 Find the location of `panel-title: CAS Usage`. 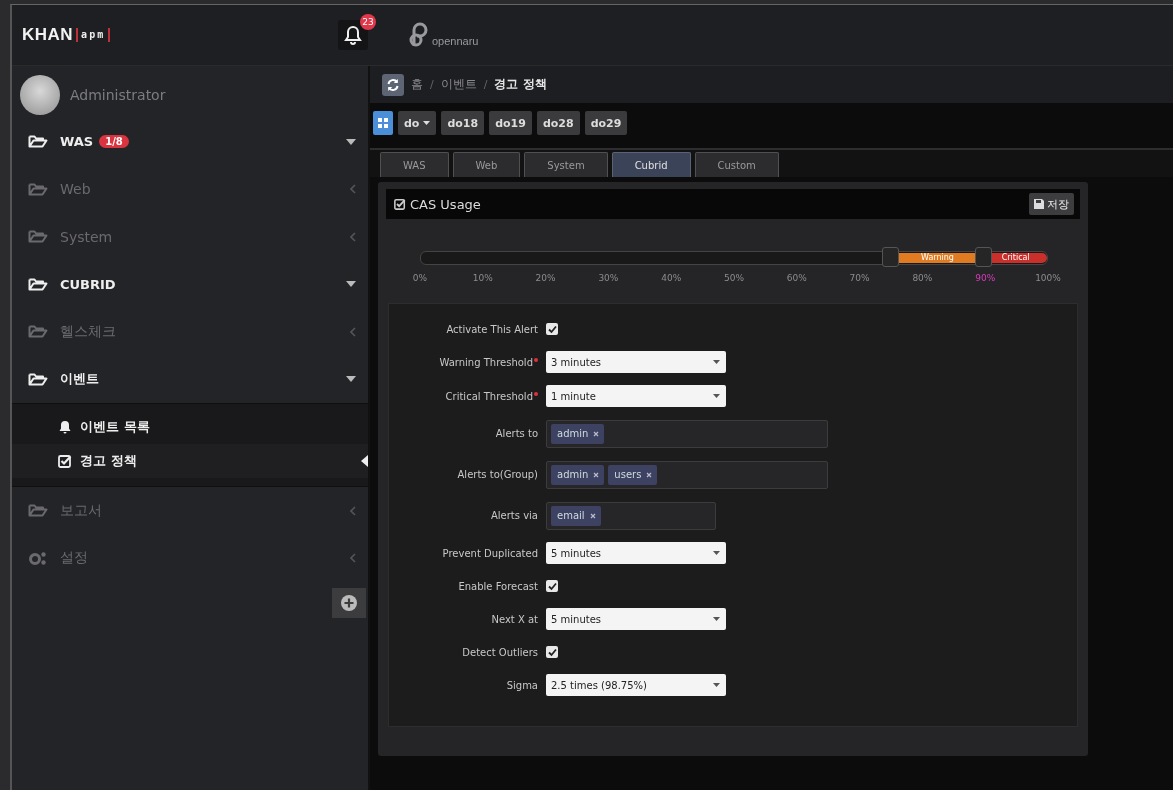

panel-title: CAS Usage is located at coordinates (445, 204).